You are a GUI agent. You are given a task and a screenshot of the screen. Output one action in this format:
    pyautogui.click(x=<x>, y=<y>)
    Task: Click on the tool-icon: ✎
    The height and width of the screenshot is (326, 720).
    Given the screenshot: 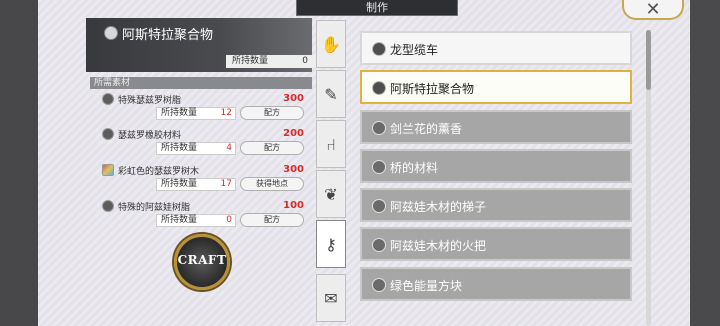 What is the action you would take?
    pyautogui.click(x=331, y=94)
    